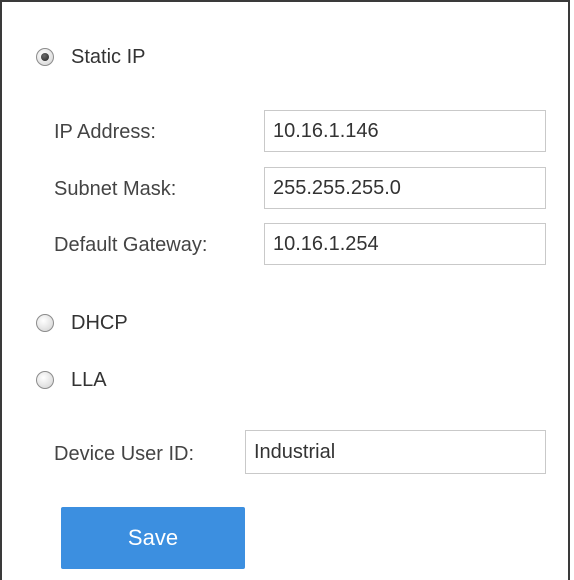  I want to click on lla-option: LLA, so click(71, 380).